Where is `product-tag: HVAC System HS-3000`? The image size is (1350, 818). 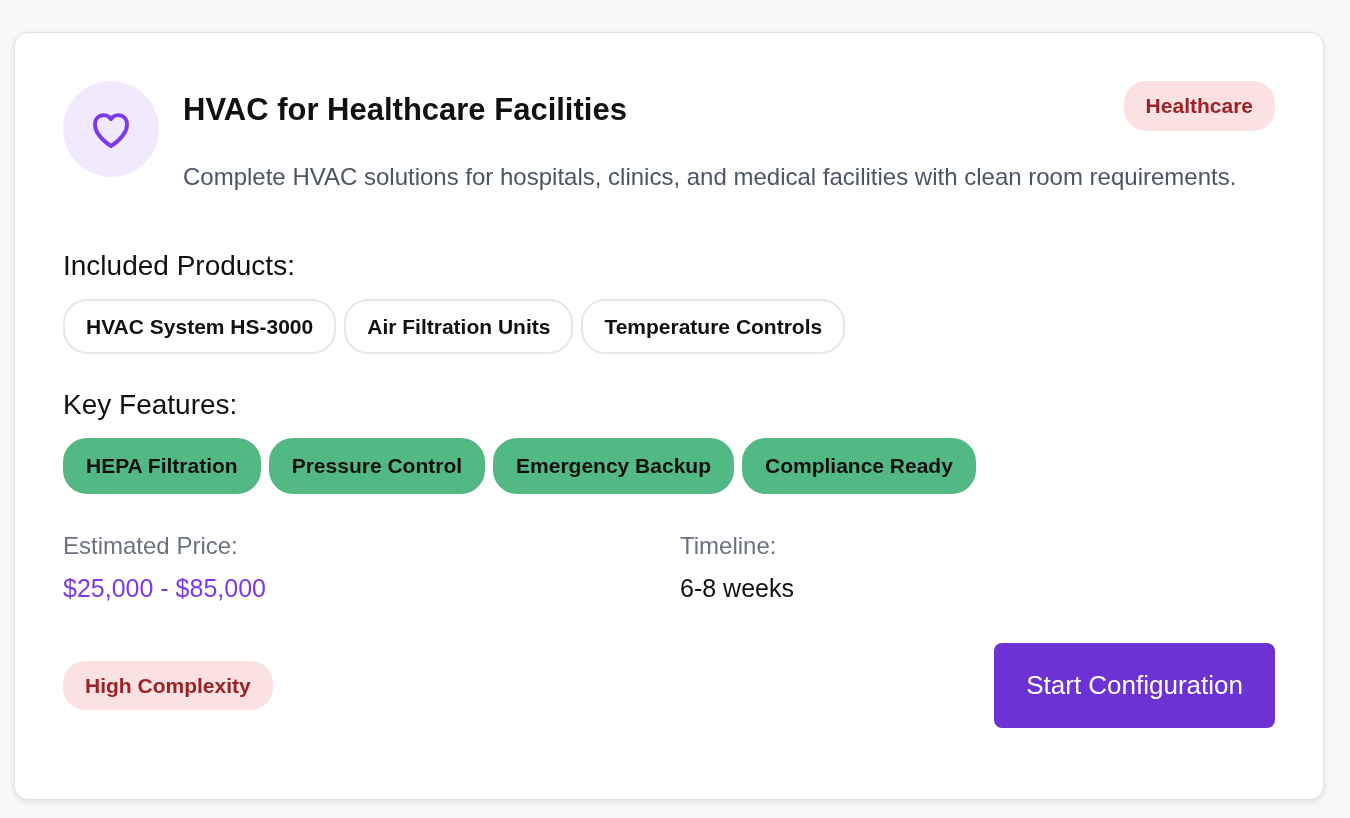 product-tag: HVAC System HS-3000 is located at coordinates (200, 326).